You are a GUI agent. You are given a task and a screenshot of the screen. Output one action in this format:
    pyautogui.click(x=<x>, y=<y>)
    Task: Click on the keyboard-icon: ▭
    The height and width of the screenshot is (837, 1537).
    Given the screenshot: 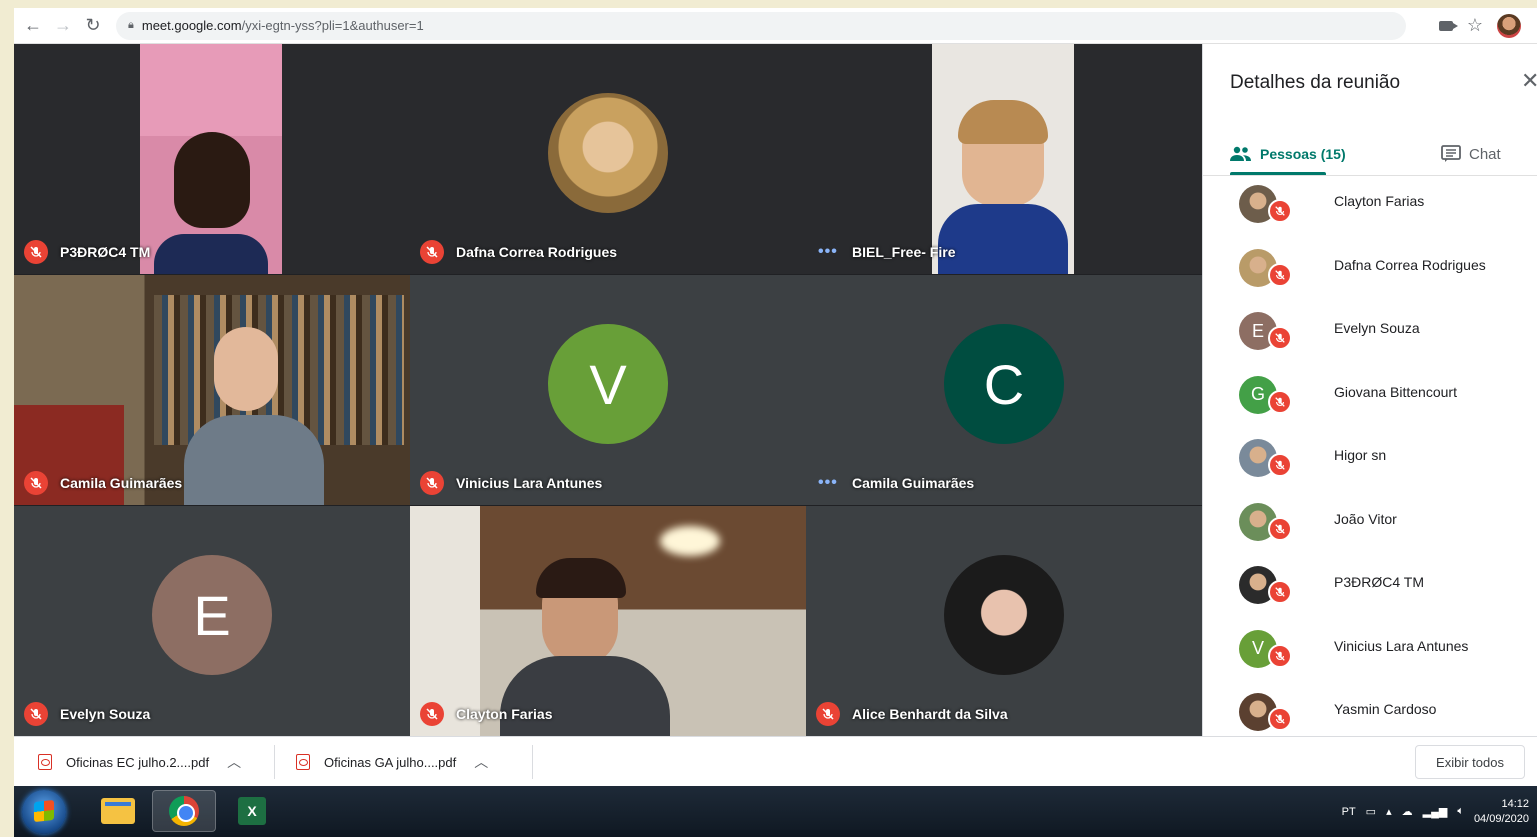 What is the action you would take?
    pyautogui.click(x=1371, y=811)
    